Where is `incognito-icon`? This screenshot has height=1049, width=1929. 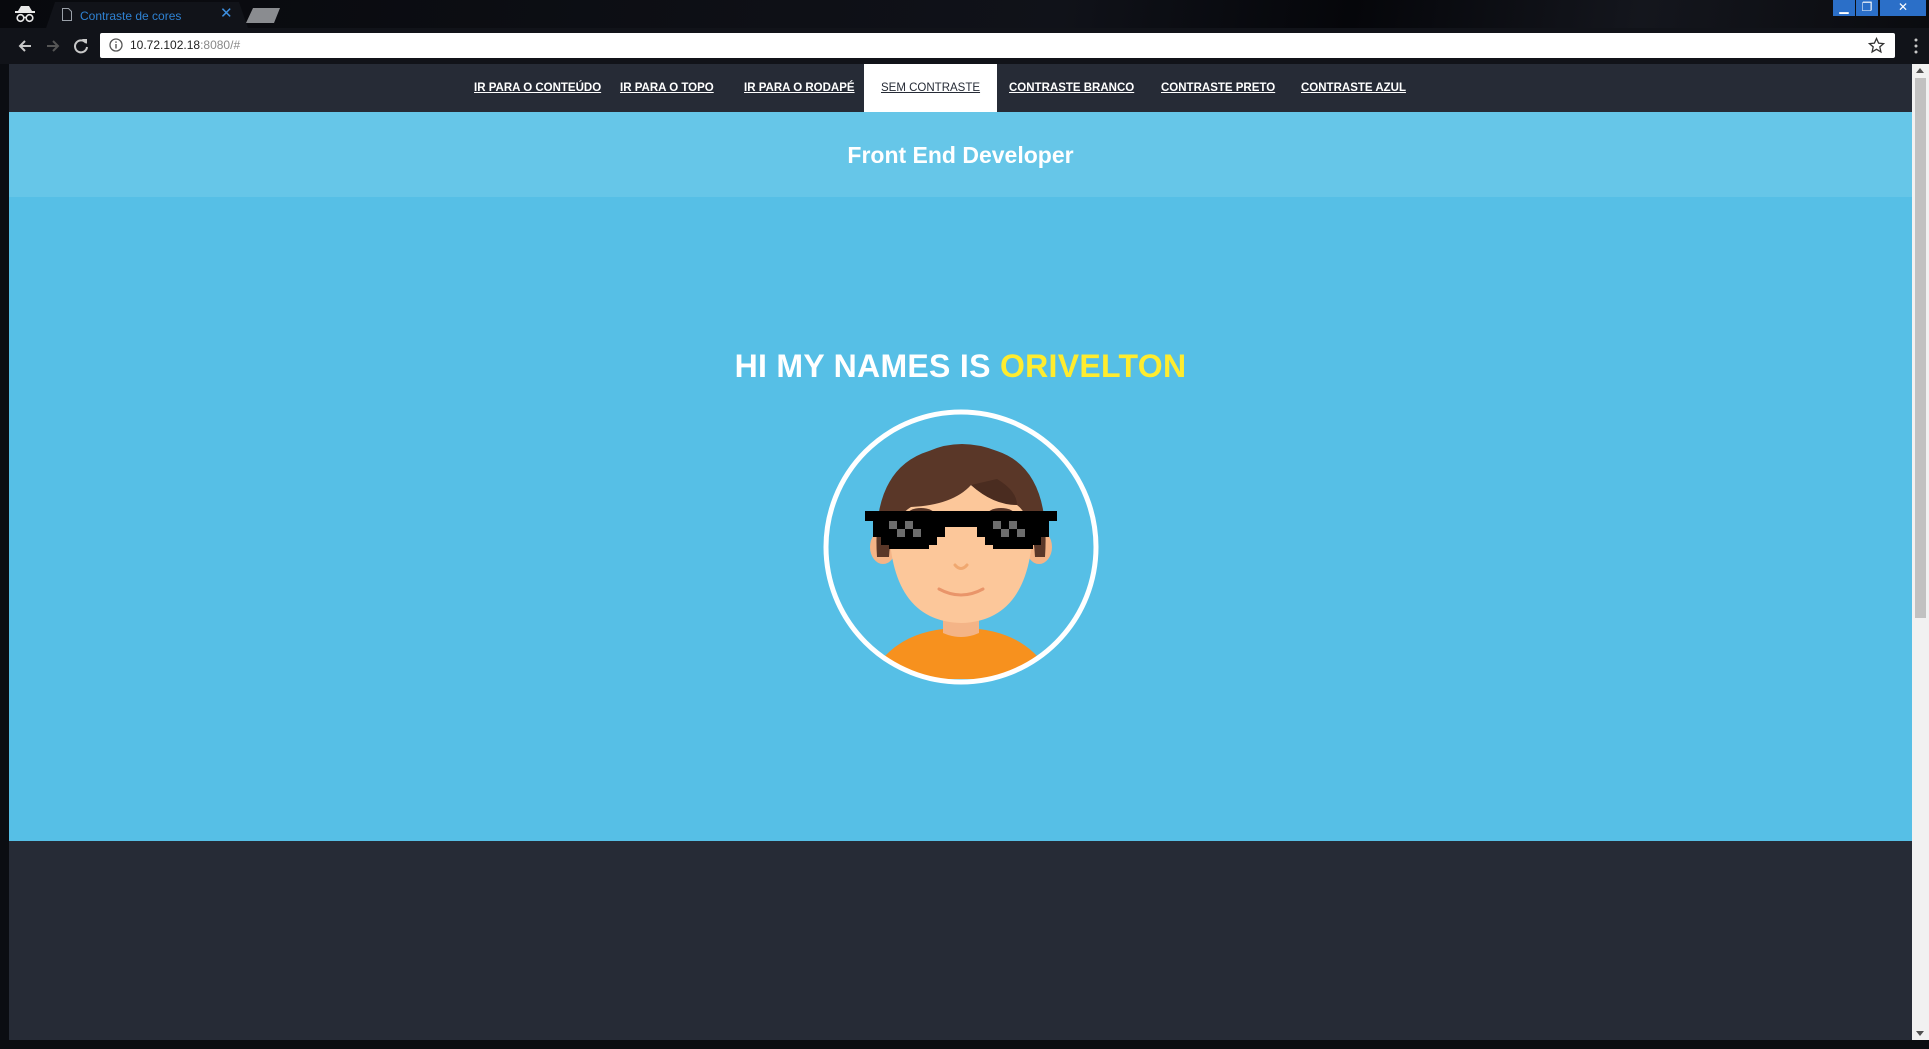 incognito-icon is located at coordinates (25, 14).